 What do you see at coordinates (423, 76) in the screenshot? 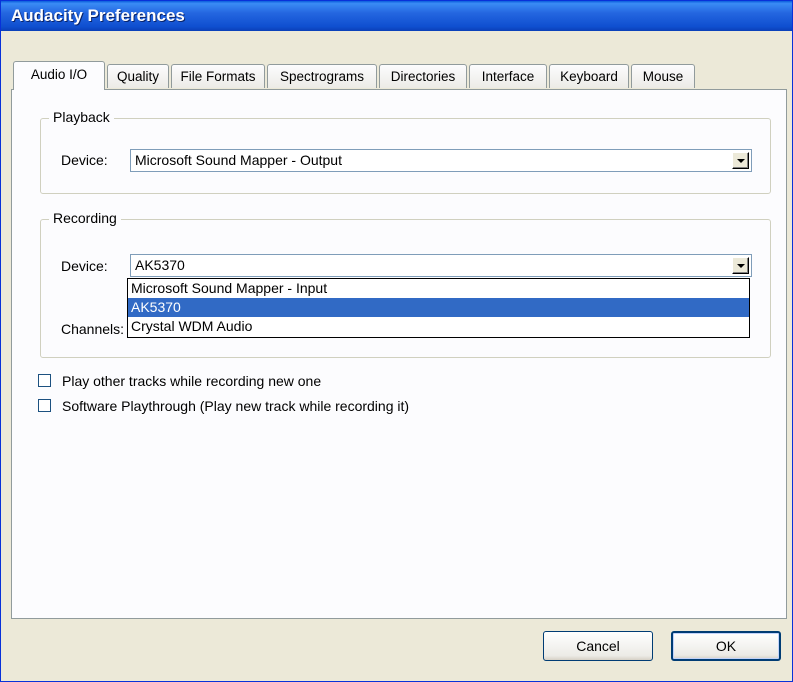
I see `tab-directories: Directories` at bounding box center [423, 76].